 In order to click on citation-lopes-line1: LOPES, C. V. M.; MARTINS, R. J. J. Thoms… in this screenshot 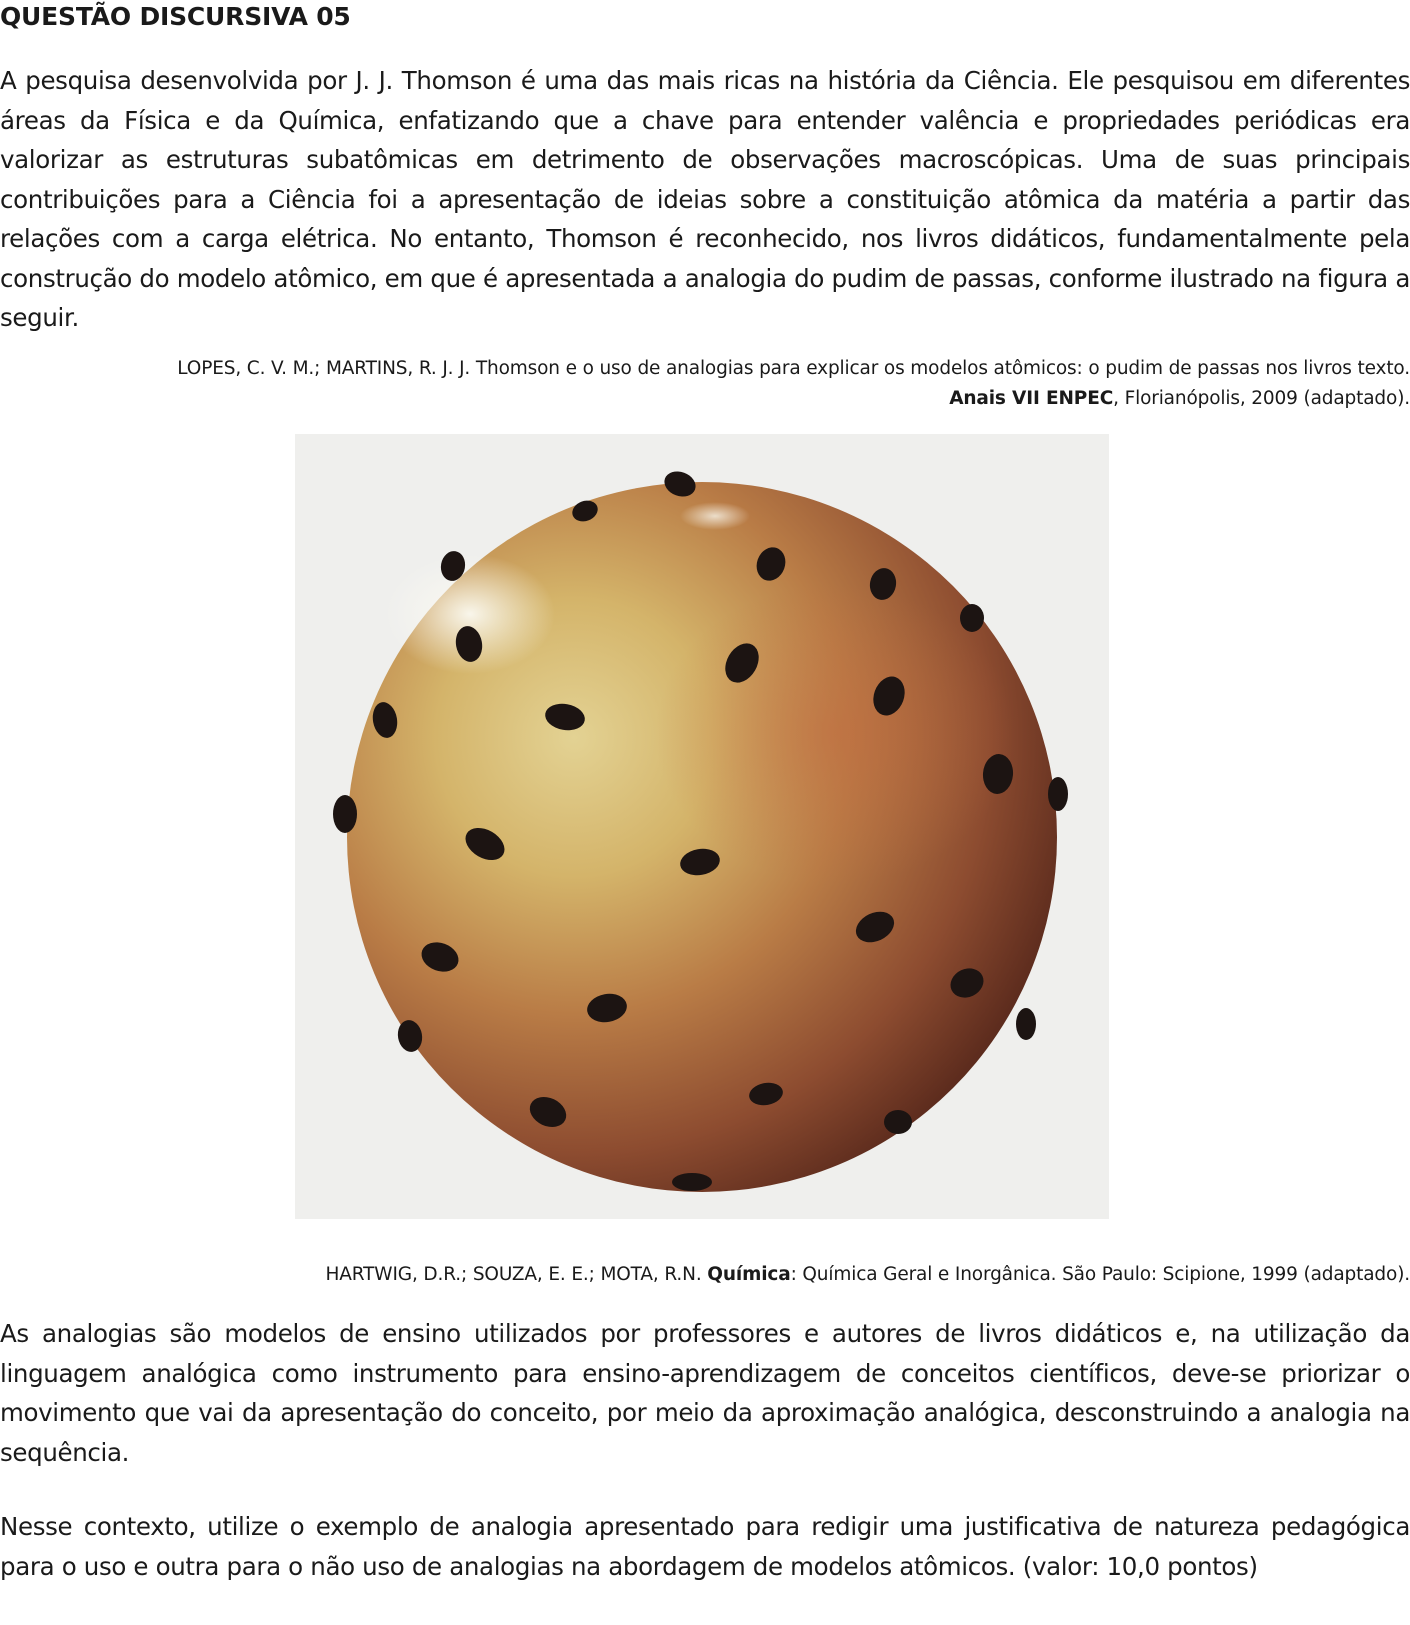, I will do `click(793, 368)`.